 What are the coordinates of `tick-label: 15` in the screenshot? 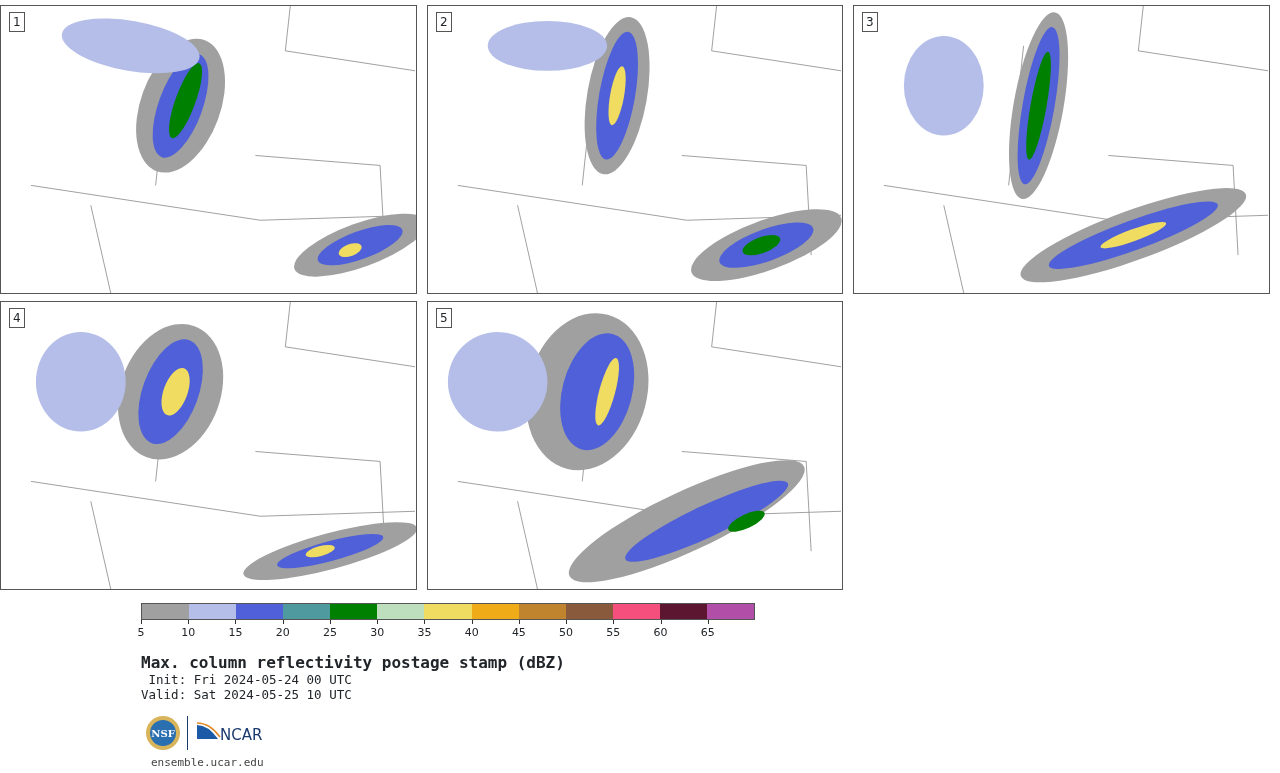 It's located at (235, 632).